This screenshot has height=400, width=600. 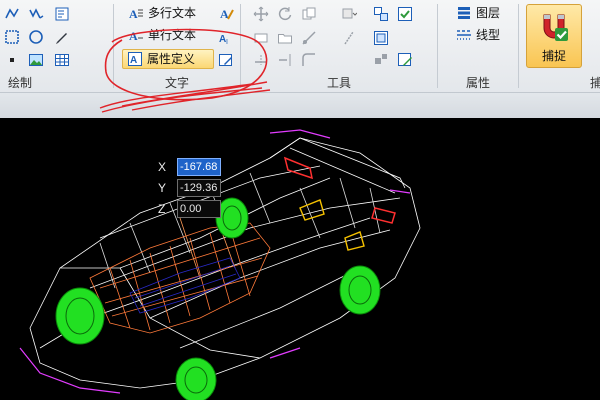 I want to click on circle-icon, so click(x=36, y=37).